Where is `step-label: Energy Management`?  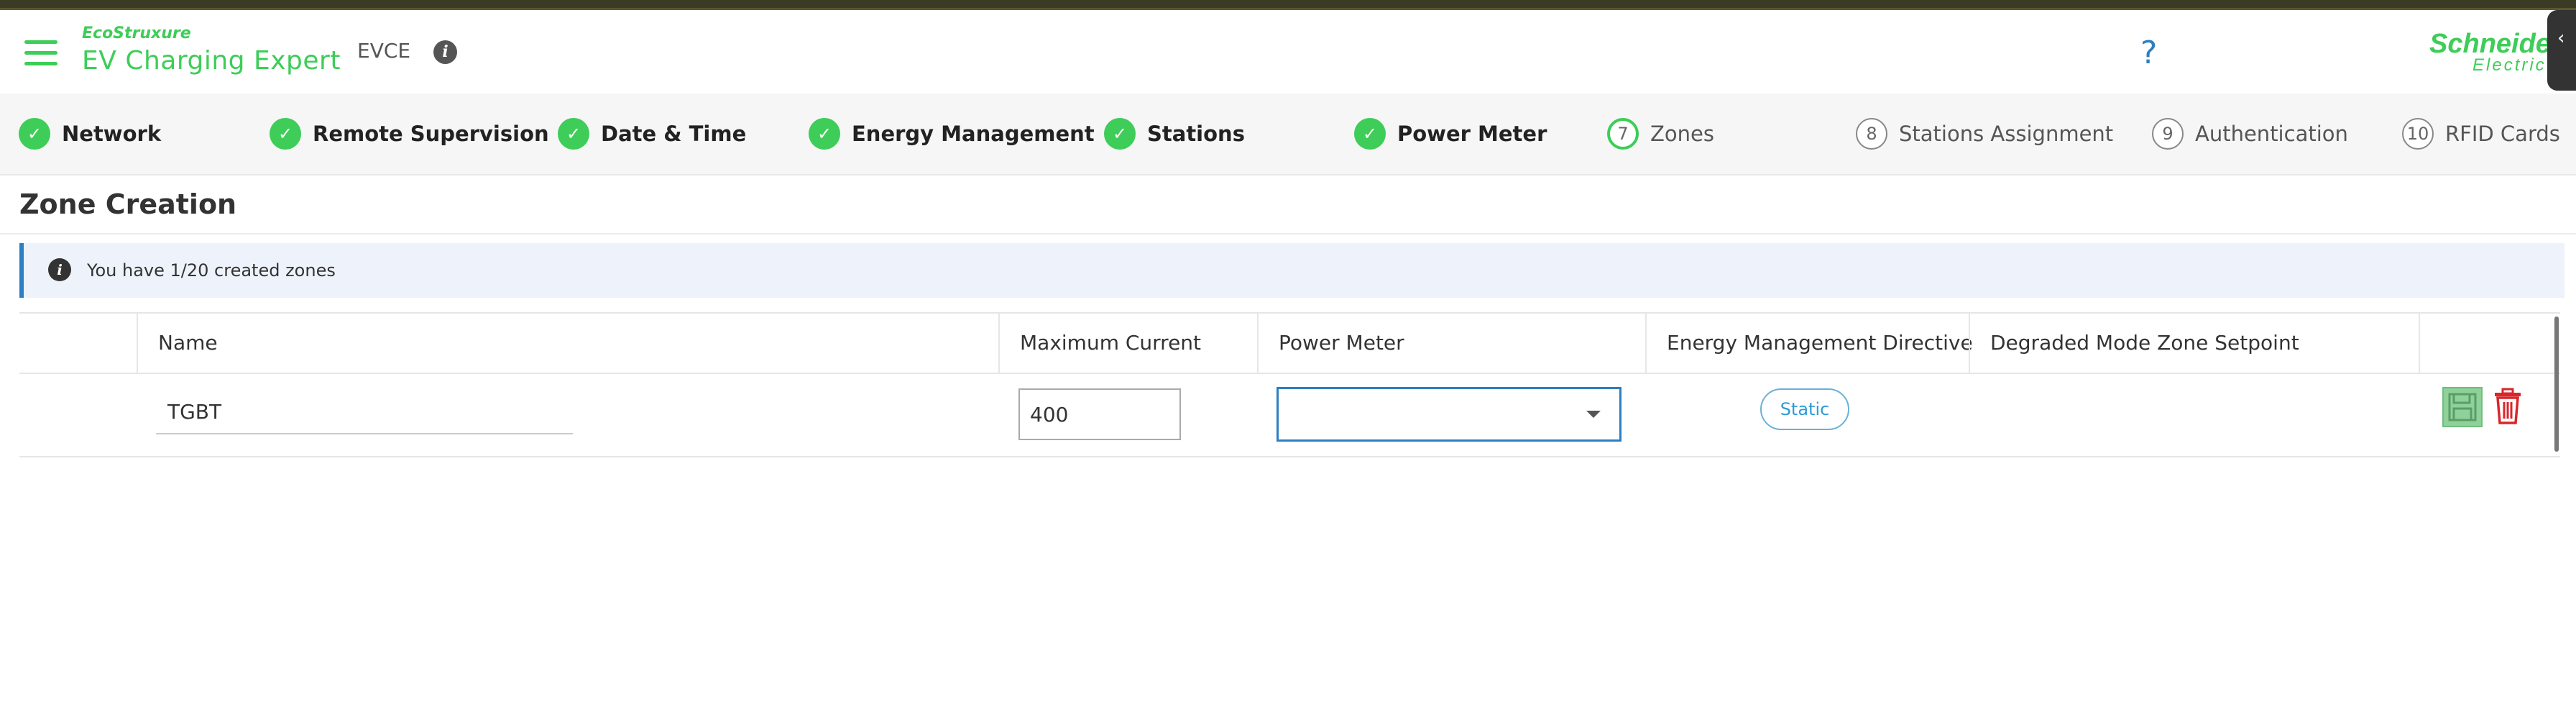
step-label: Energy Management is located at coordinates (973, 134).